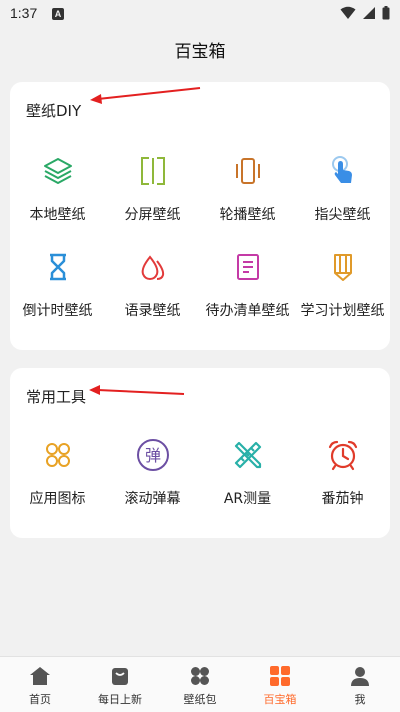  I want to click on bag-icon, so click(120, 676).